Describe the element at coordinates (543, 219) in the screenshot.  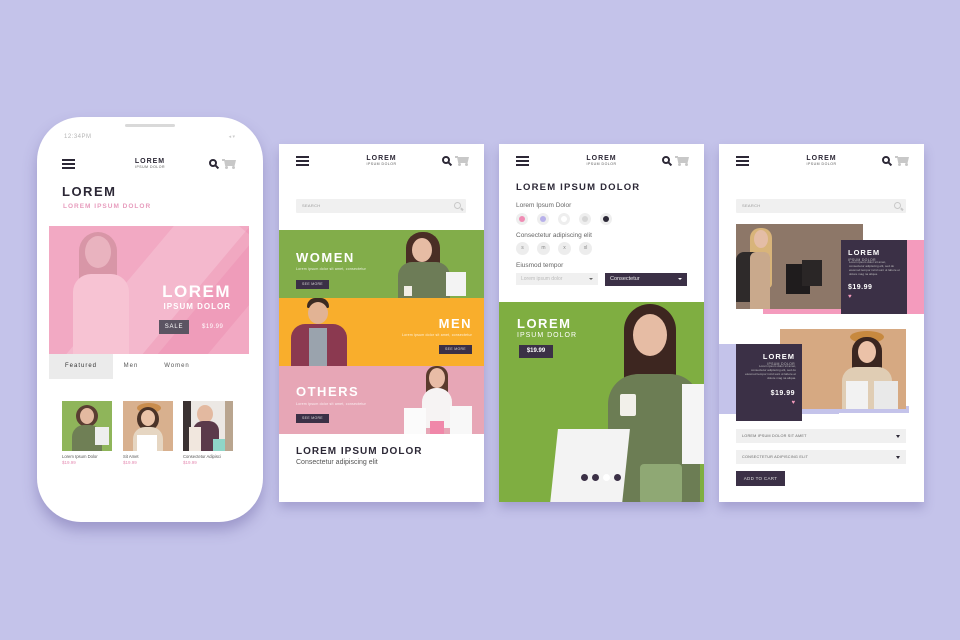
I see `color-swatch-lavender` at that location.